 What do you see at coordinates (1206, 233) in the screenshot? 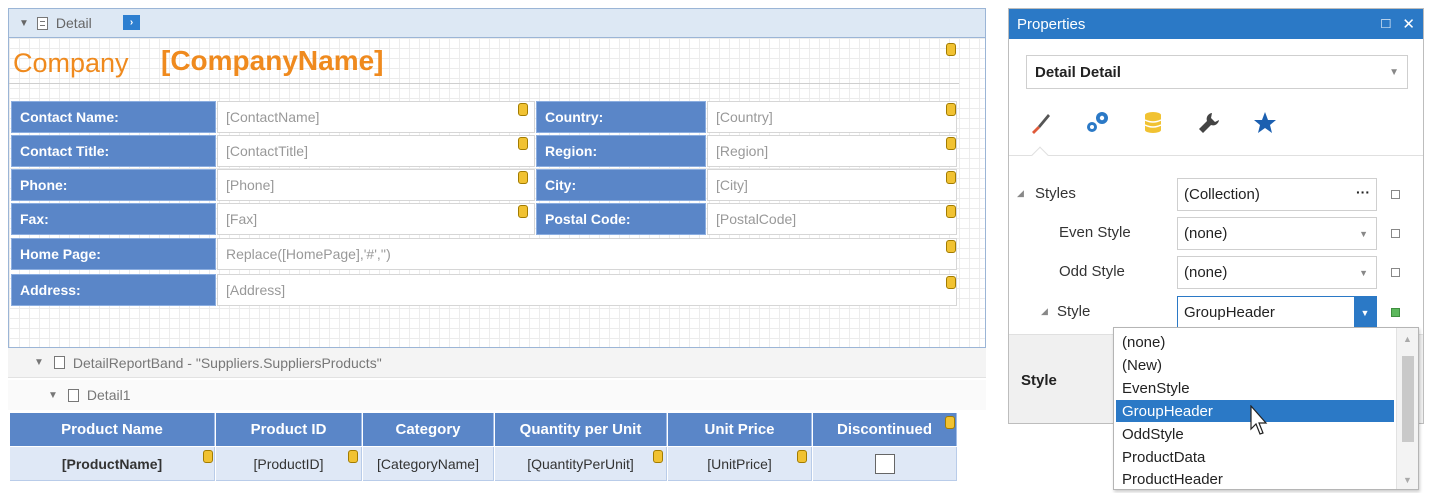
I see `property-value: (none)` at bounding box center [1206, 233].